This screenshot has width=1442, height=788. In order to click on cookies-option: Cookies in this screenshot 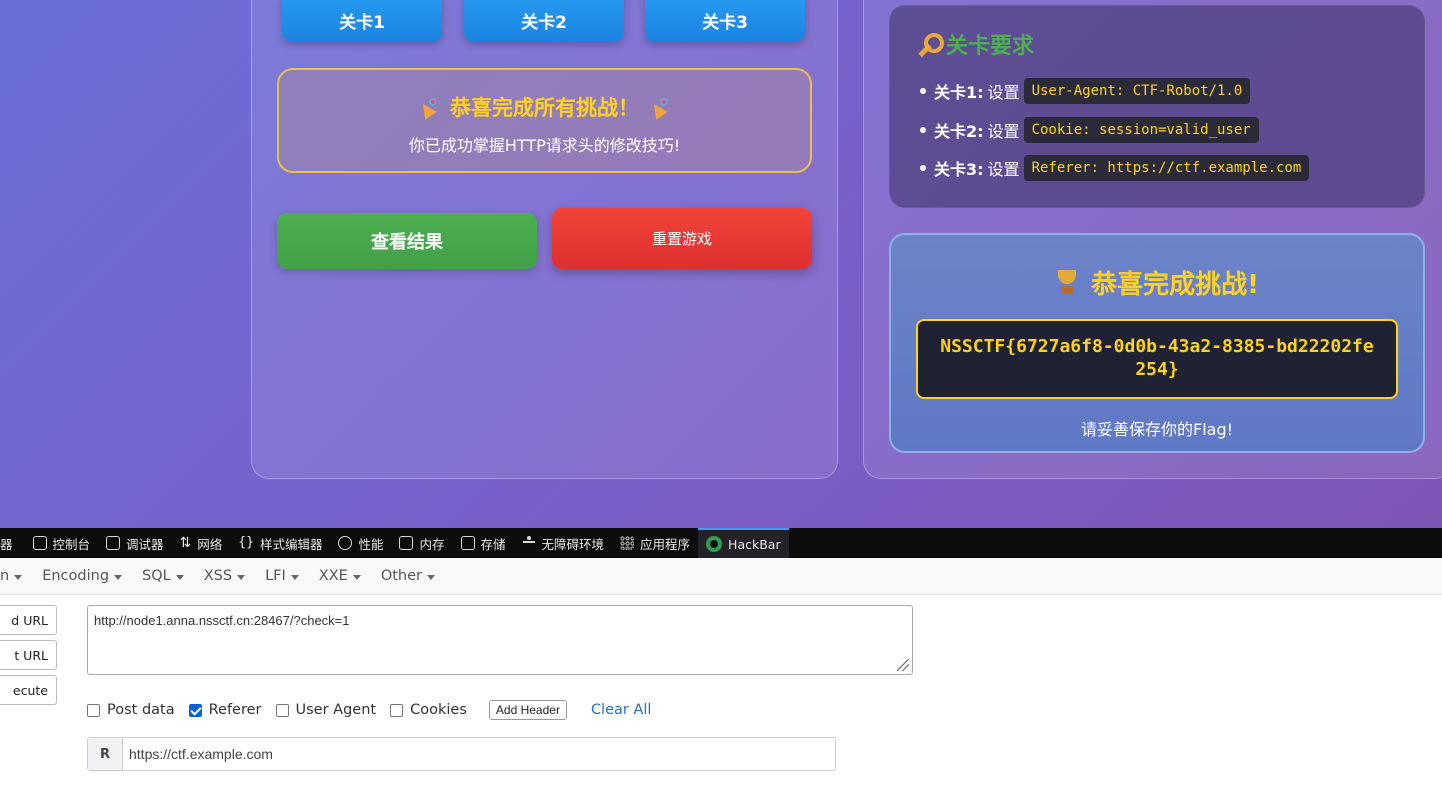, I will do `click(428, 710)`.